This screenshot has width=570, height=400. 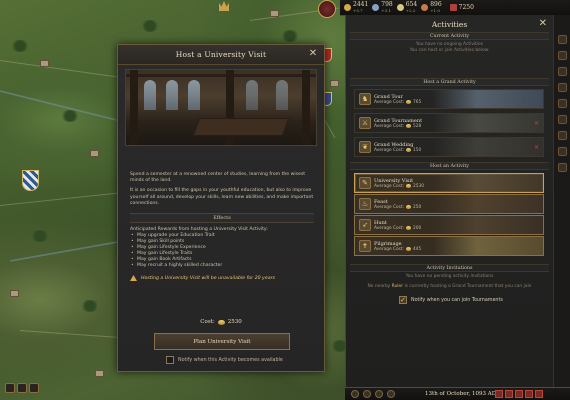 What do you see at coordinates (562, 151) in the screenshot?
I see `activities-icon` at bounding box center [562, 151].